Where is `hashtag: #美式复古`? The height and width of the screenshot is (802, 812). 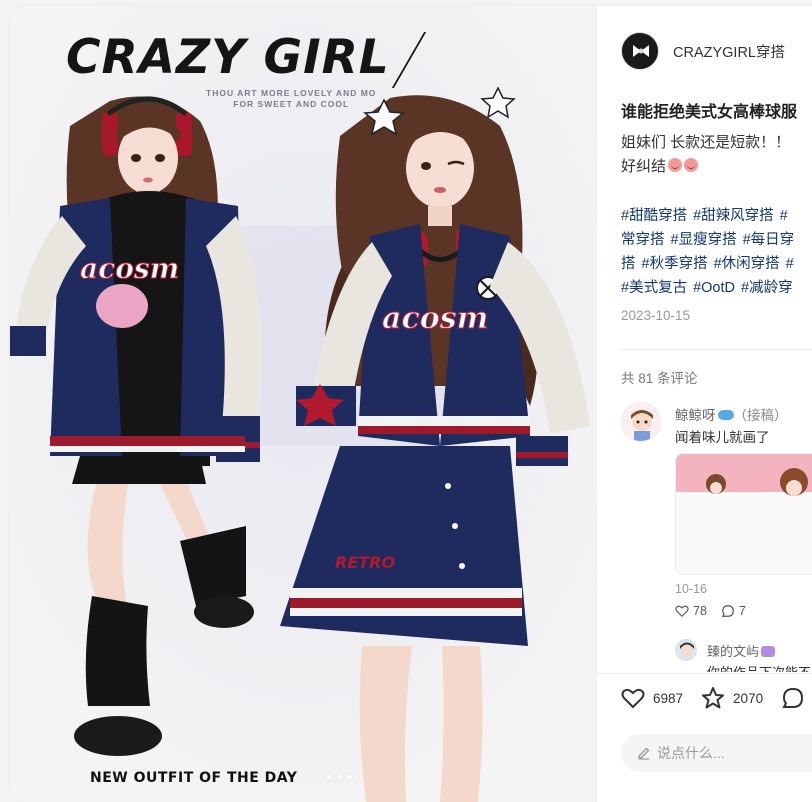
hashtag: #美式复古 is located at coordinates (654, 288).